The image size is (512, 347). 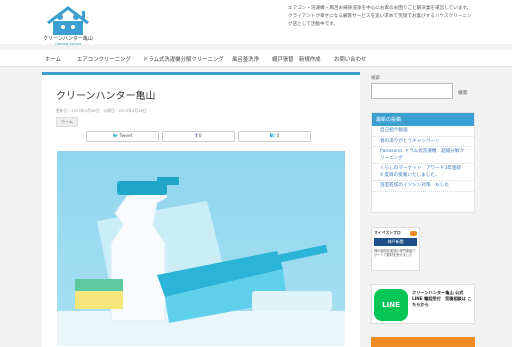 I want to click on line-logo-icon: LINE, so click(x=391, y=305).